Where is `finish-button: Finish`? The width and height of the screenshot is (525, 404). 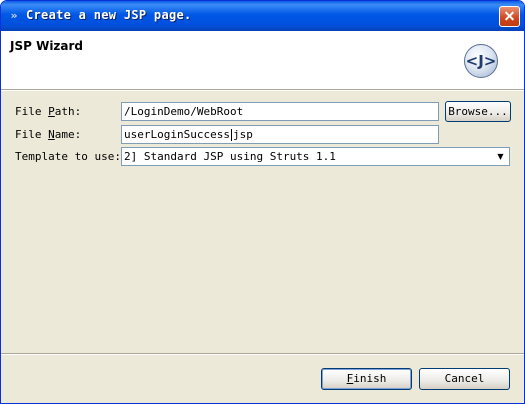 finish-button: Finish is located at coordinates (366, 379).